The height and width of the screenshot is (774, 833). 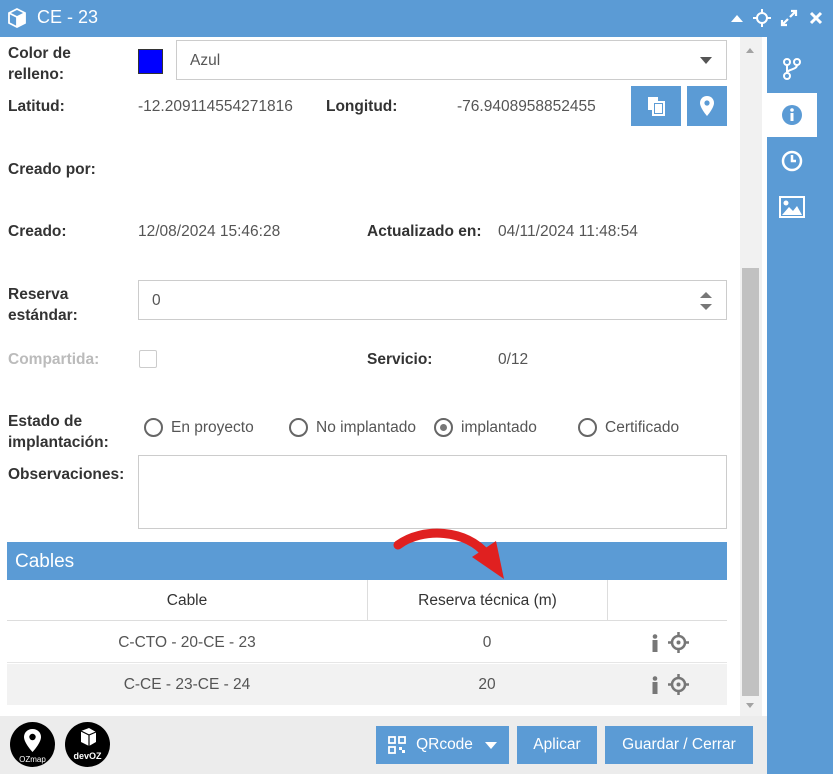 I want to click on clock-icon, so click(x=792, y=161).